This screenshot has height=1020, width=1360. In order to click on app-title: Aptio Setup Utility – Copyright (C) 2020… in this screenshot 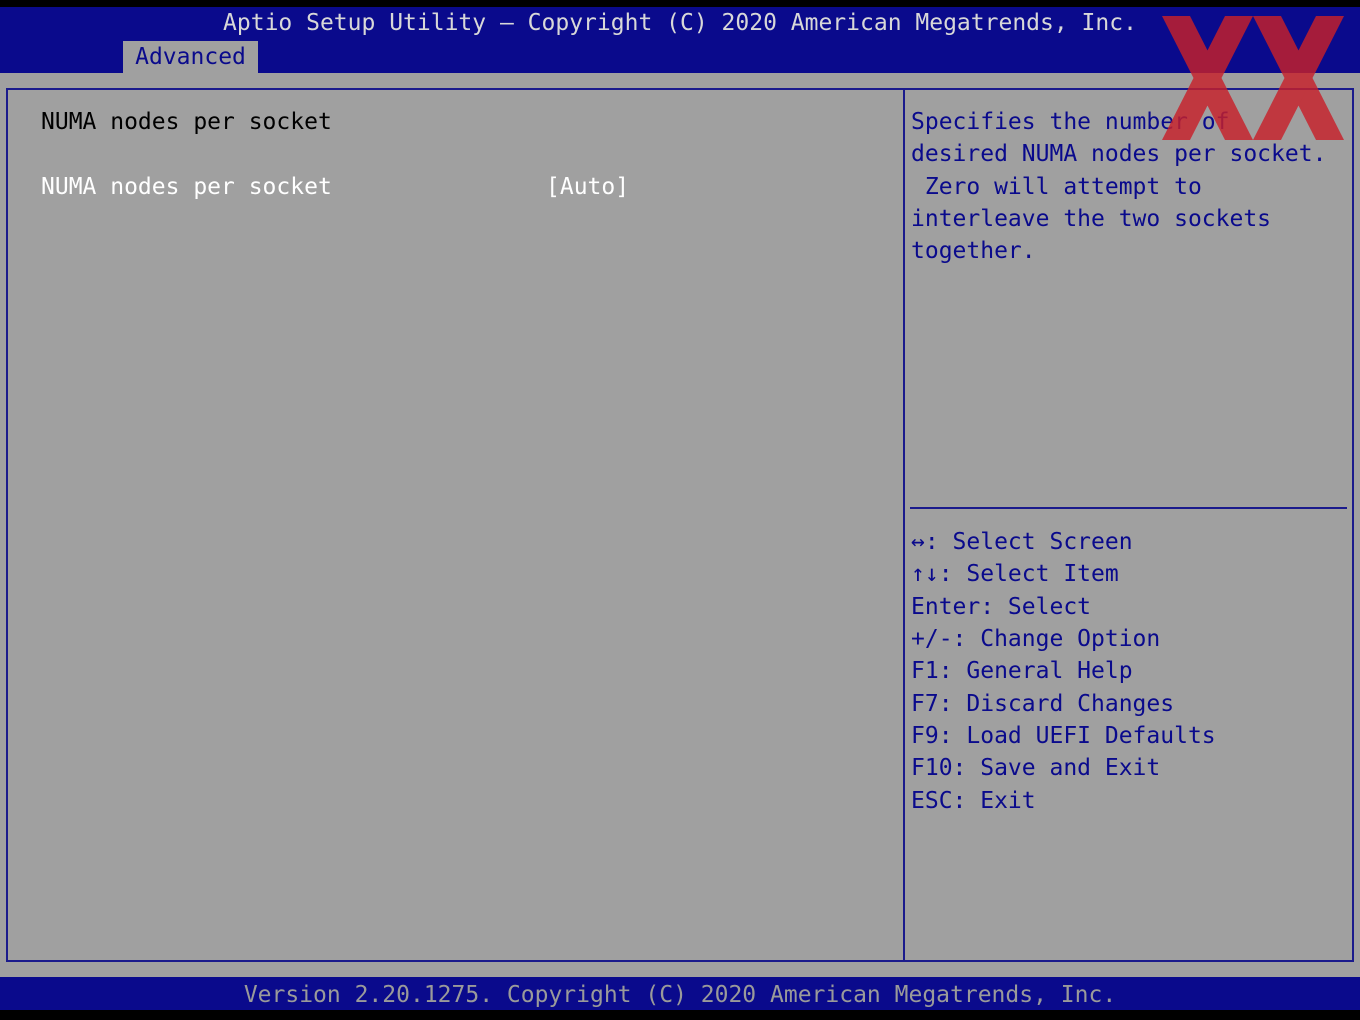, I will do `click(680, 23)`.